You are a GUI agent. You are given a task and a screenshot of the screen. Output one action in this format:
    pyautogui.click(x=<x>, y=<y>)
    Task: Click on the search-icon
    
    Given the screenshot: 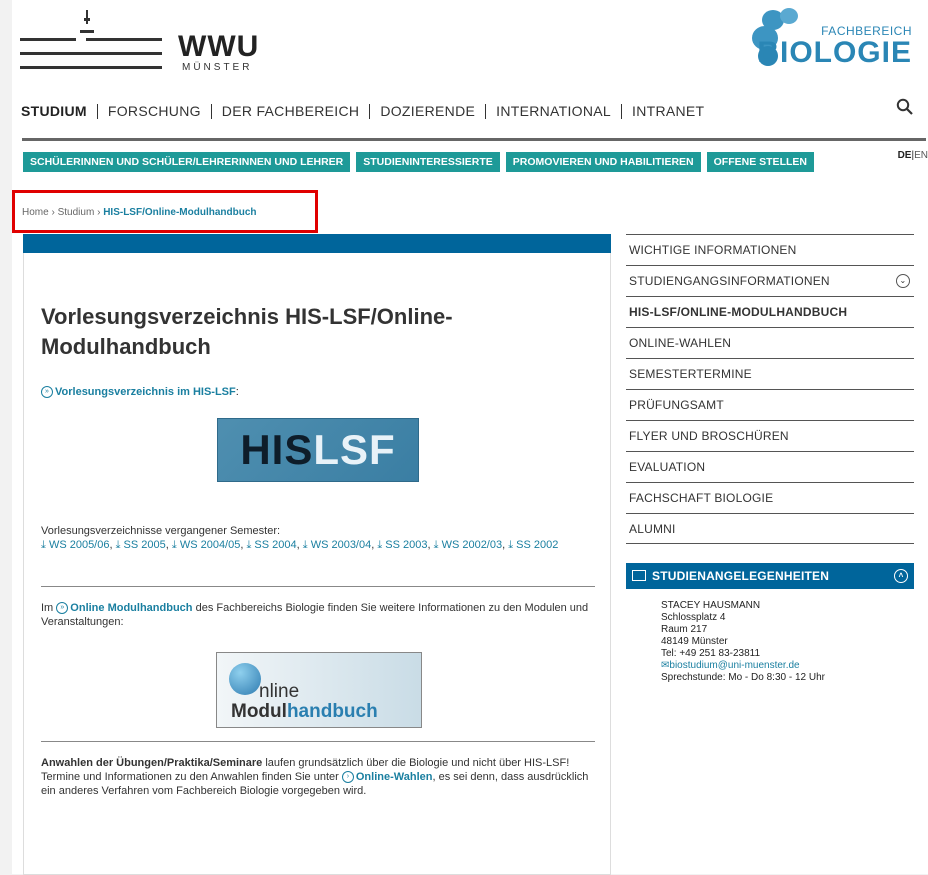 What is the action you would take?
    pyautogui.click(x=905, y=107)
    